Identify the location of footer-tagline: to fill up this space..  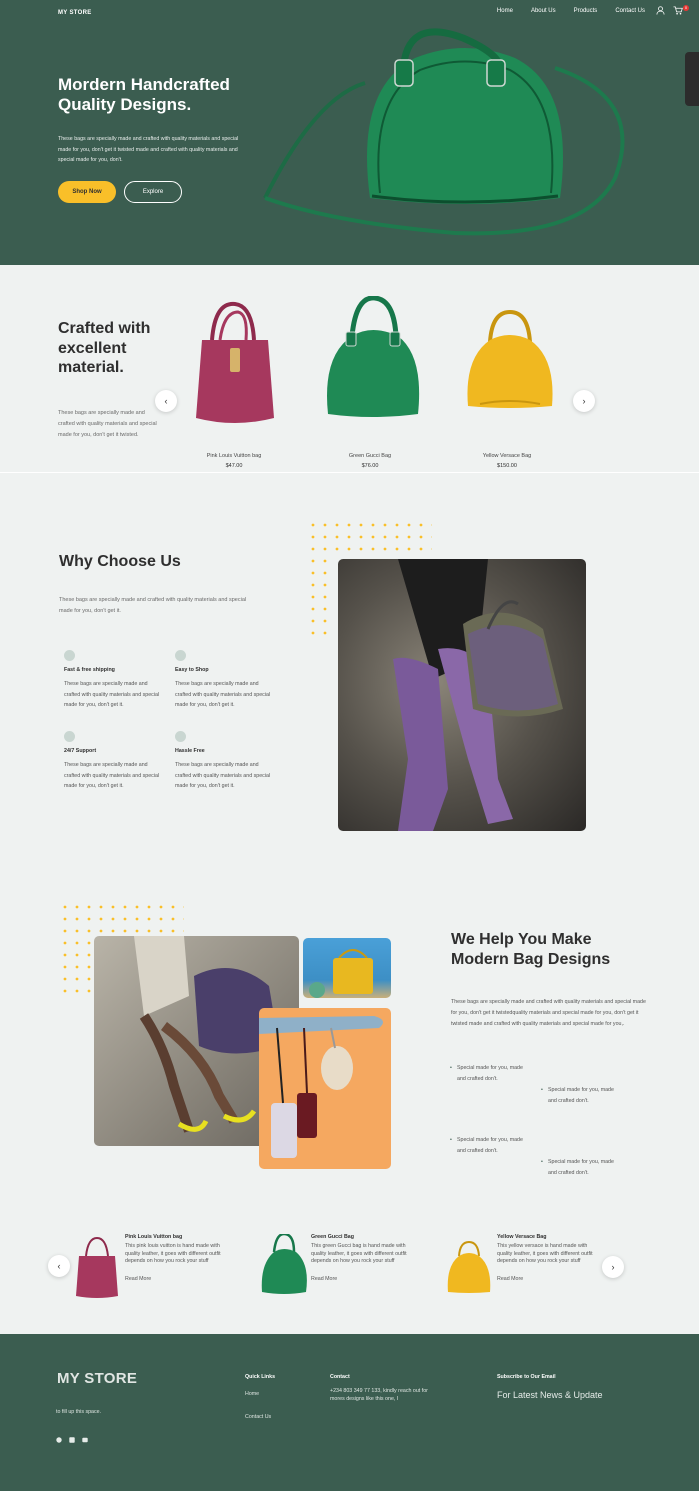
(79, 1412).